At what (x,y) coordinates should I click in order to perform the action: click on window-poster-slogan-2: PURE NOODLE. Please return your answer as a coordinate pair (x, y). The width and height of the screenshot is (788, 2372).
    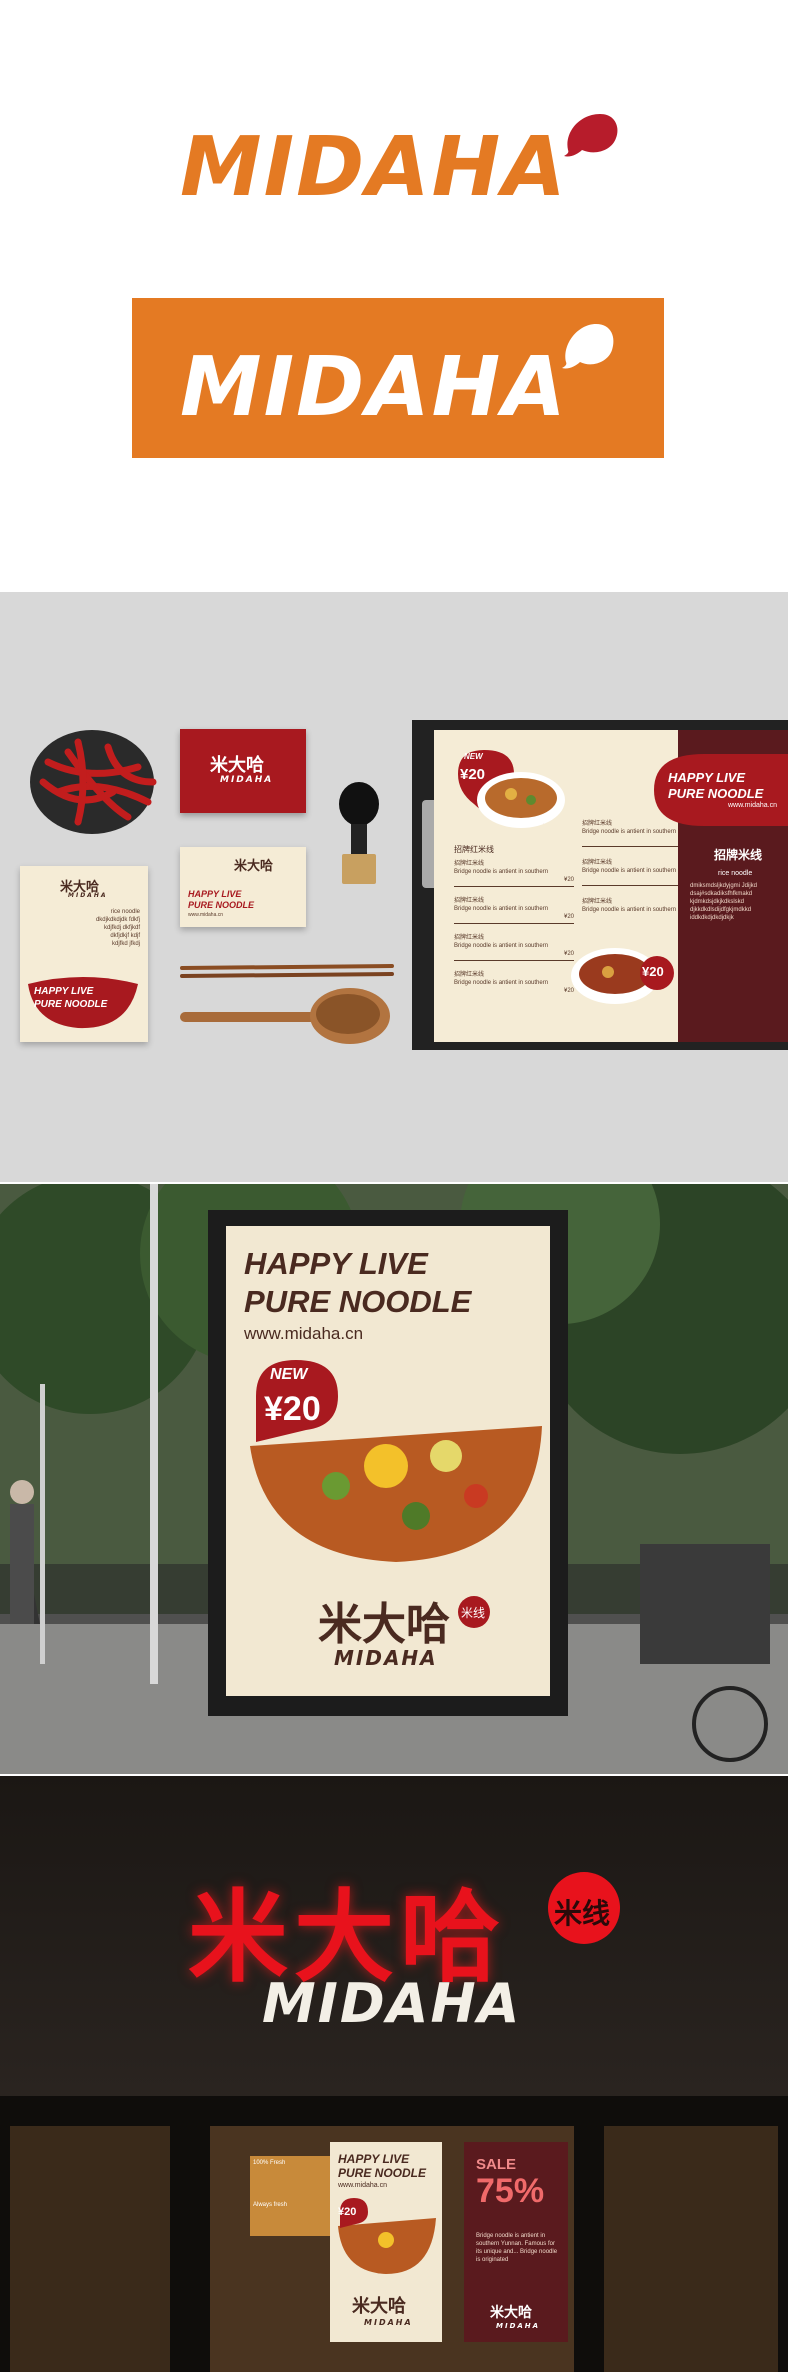
    Looking at the image, I should click on (382, 2173).